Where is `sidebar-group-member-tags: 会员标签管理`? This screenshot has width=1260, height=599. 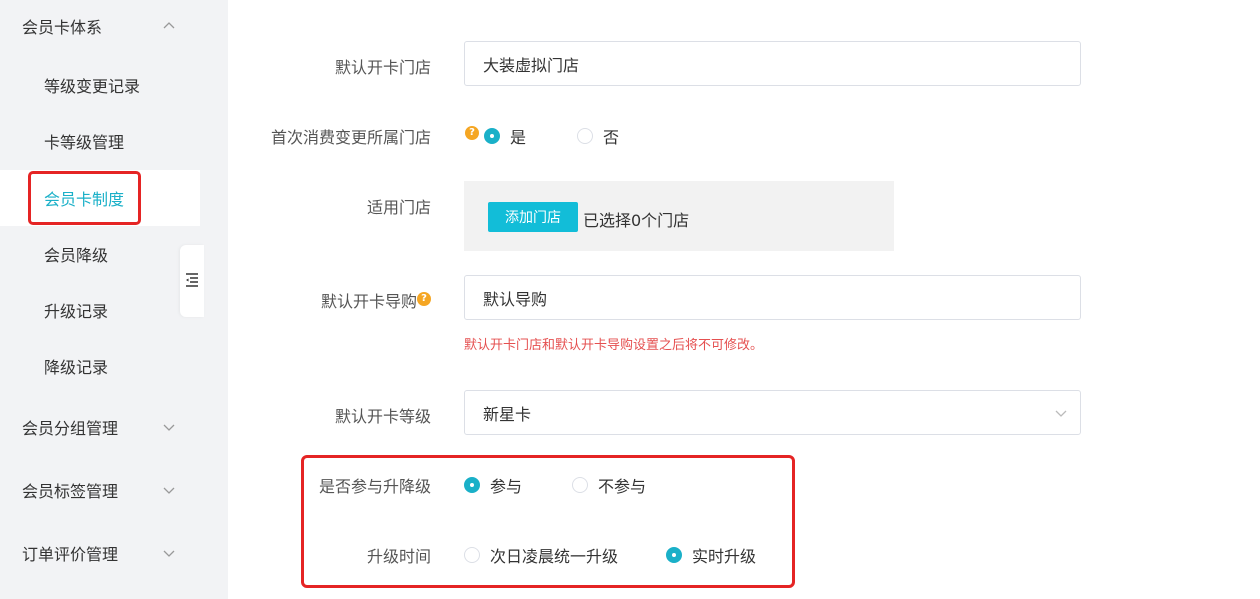
sidebar-group-member-tags: 会员标签管理 is located at coordinates (100, 490).